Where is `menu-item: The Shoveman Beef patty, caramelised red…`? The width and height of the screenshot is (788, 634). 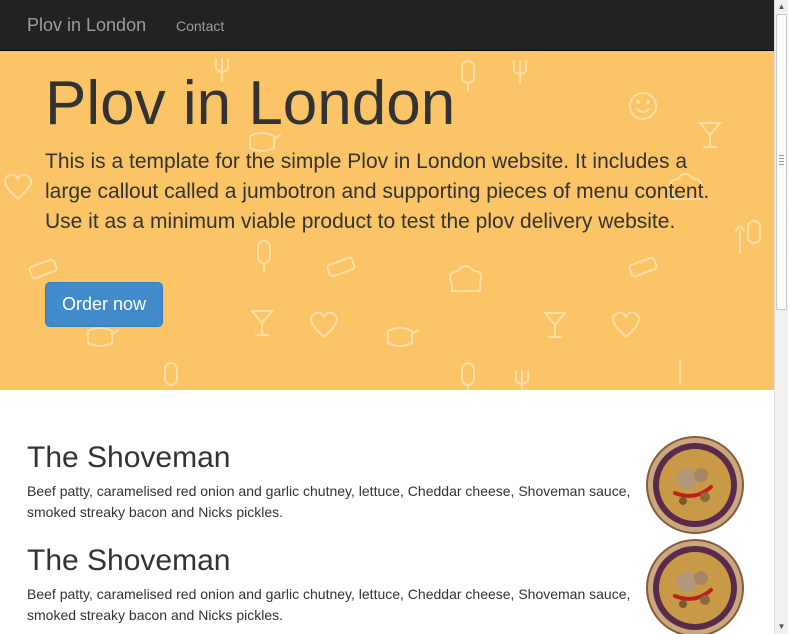
menu-item: The Shoveman Beef patty, caramelised red… is located at coordinates (387, 586).